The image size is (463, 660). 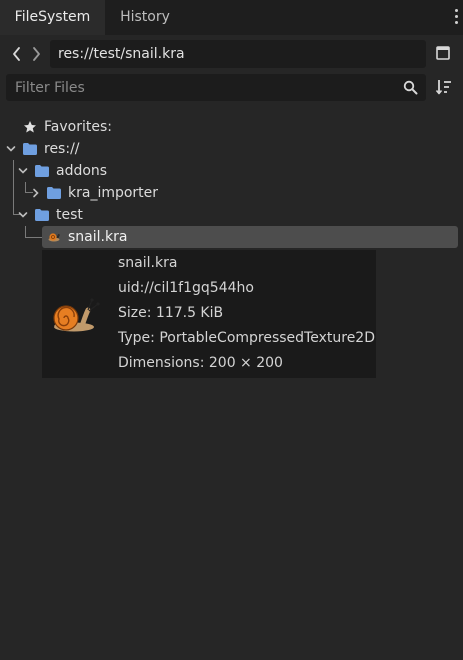 What do you see at coordinates (246, 338) in the screenshot?
I see `tooltip-type: Type: PortableCompressedTexture2D` at bounding box center [246, 338].